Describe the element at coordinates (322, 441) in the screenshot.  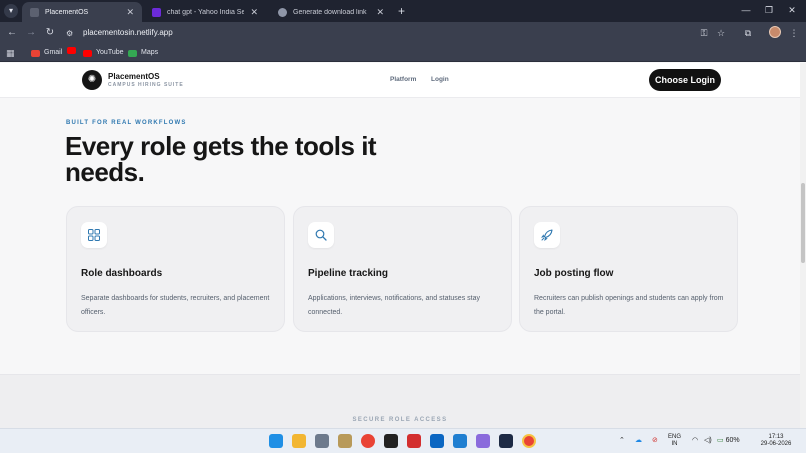
I see `calculator-icon` at that location.